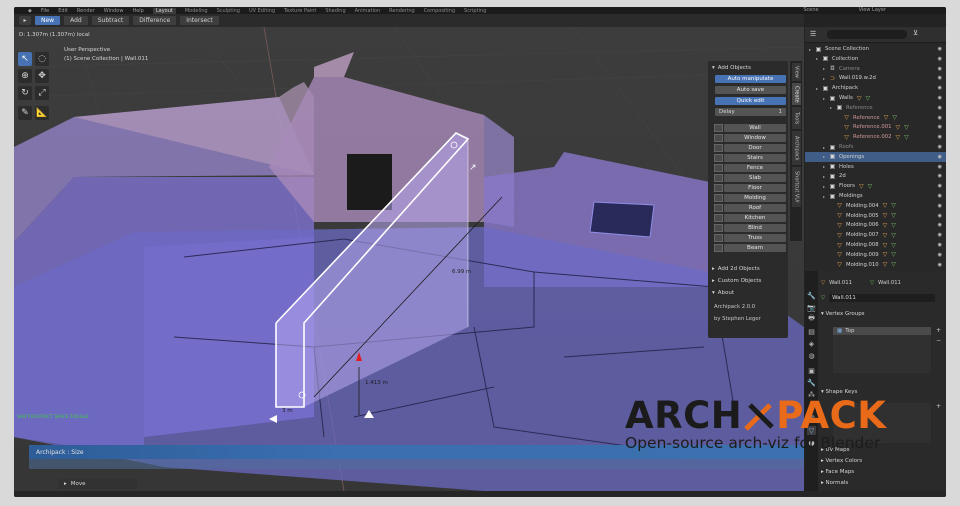 This screenshot has height=506, width=960. I want to click on outliner-search-input, so click(867, 34).